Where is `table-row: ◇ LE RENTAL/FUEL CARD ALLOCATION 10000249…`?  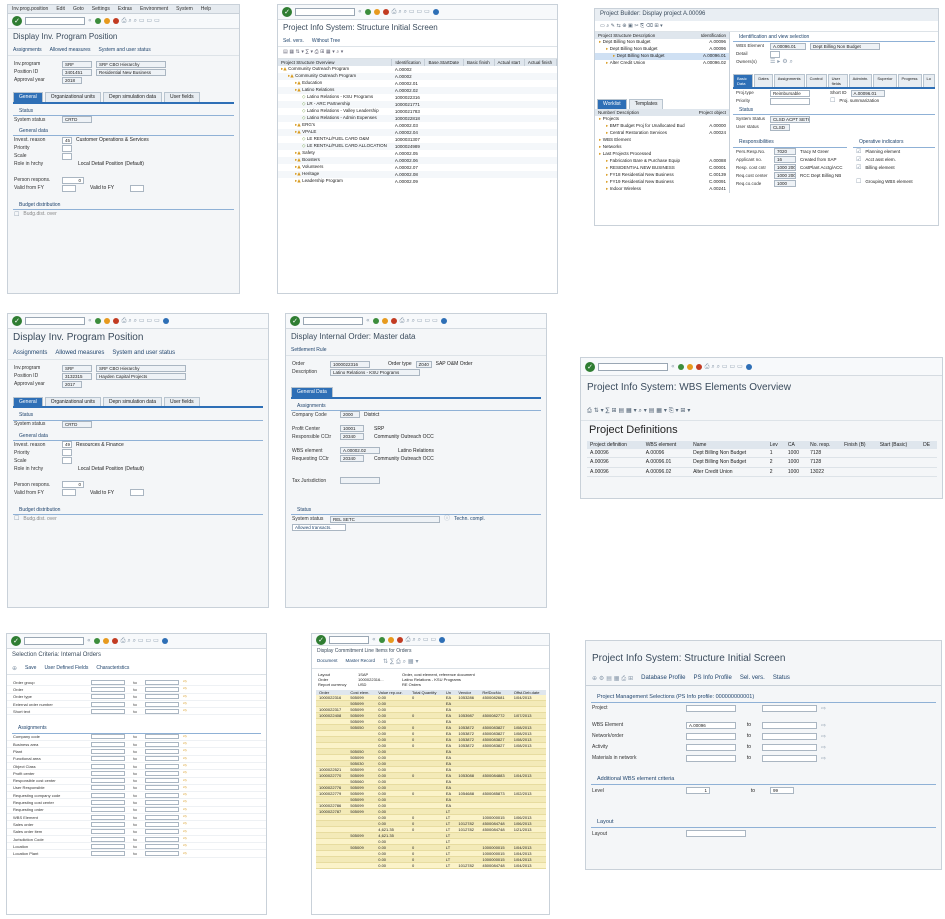 table-row: ◇ LE RENTAL/FUEL CARD ALLOCATION 10000249… is located at coordinates (417, 147).